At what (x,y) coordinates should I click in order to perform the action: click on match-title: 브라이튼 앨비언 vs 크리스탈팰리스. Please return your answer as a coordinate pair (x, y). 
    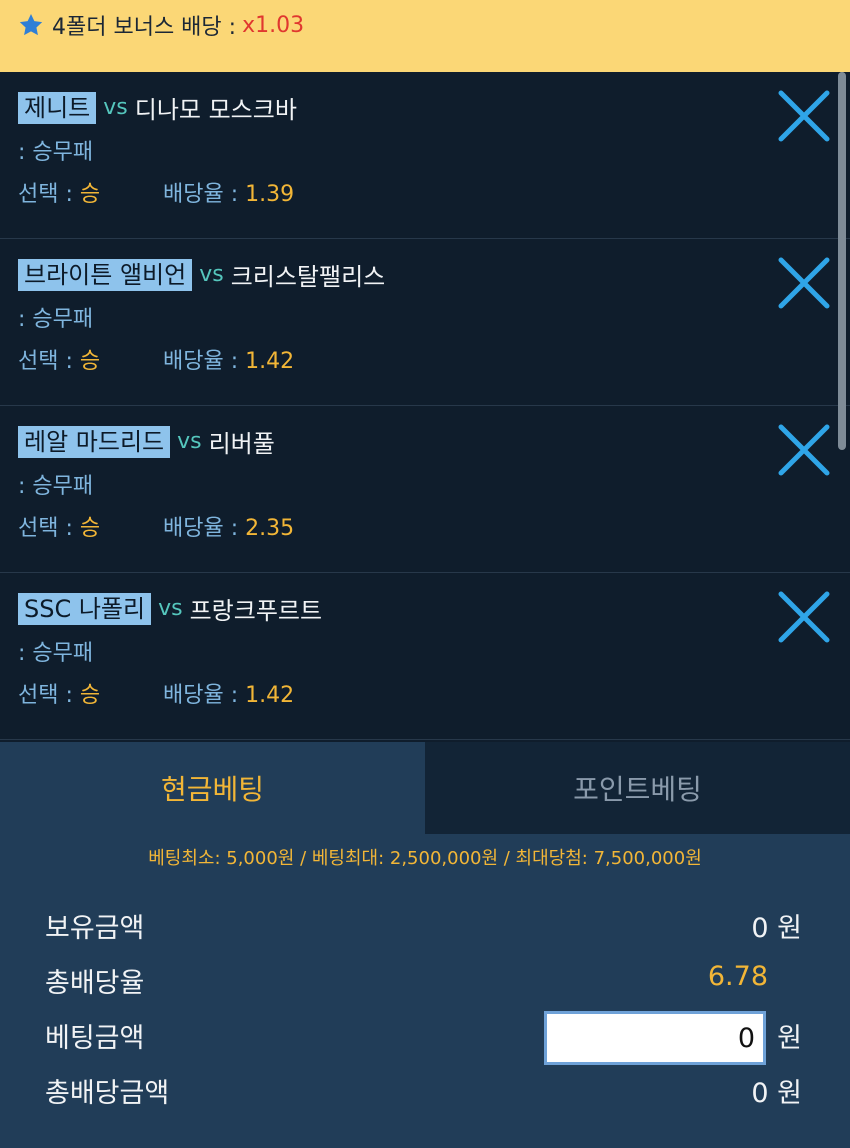
    Looking at the image, I should click on (201, 274).